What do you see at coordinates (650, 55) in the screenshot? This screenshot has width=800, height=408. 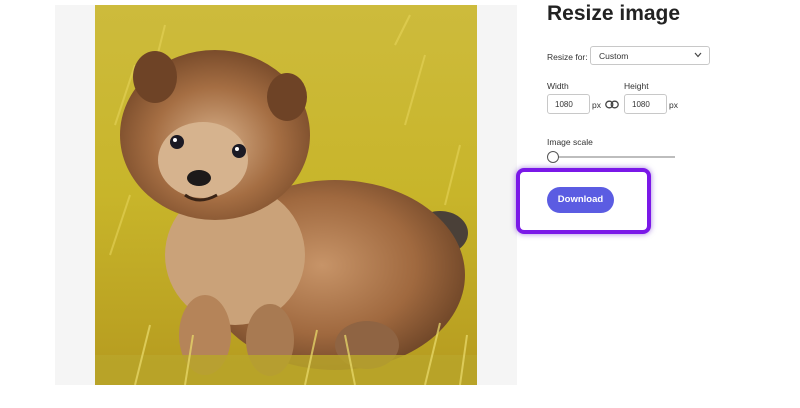 I see `resize-for-select: Custom` at bounding box center [650, 55].